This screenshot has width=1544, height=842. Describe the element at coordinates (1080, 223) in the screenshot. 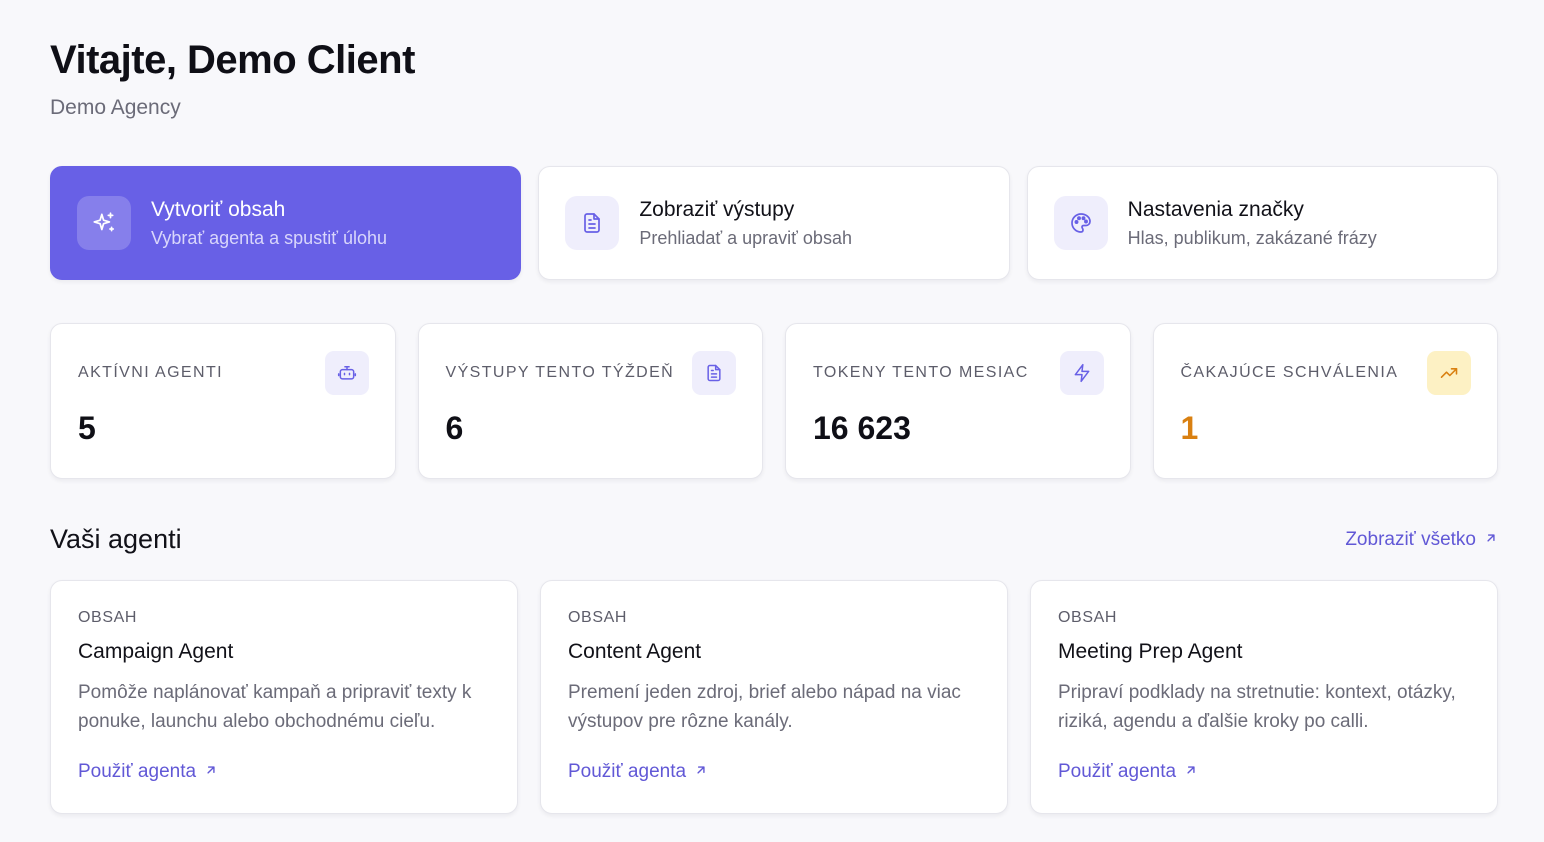

I see `palette-icon` at that location.